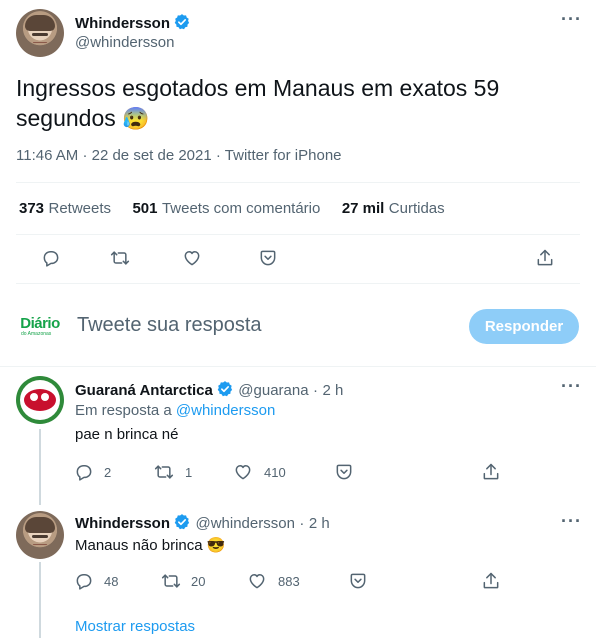  I want to click on likes-label: Curtidas, so click(416, 208).